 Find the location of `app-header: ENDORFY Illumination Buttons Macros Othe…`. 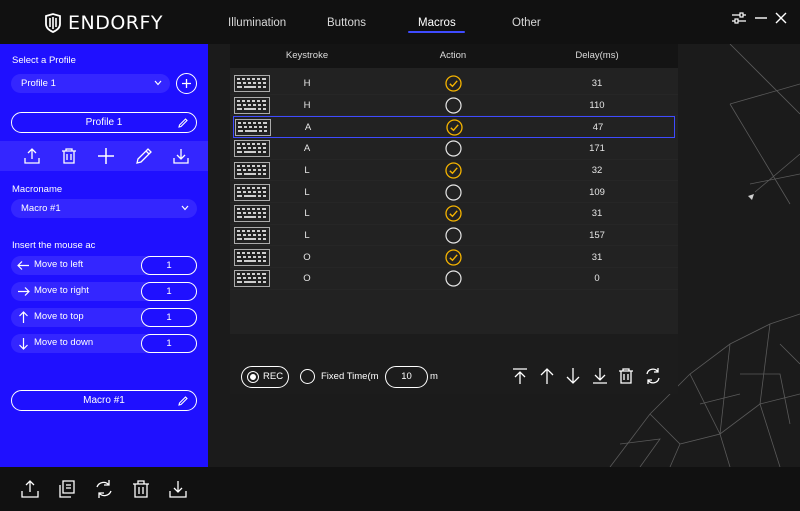

app-header: ENDORFY Illumination Buttons Macros Othe… is located at coordinates (400, 22).